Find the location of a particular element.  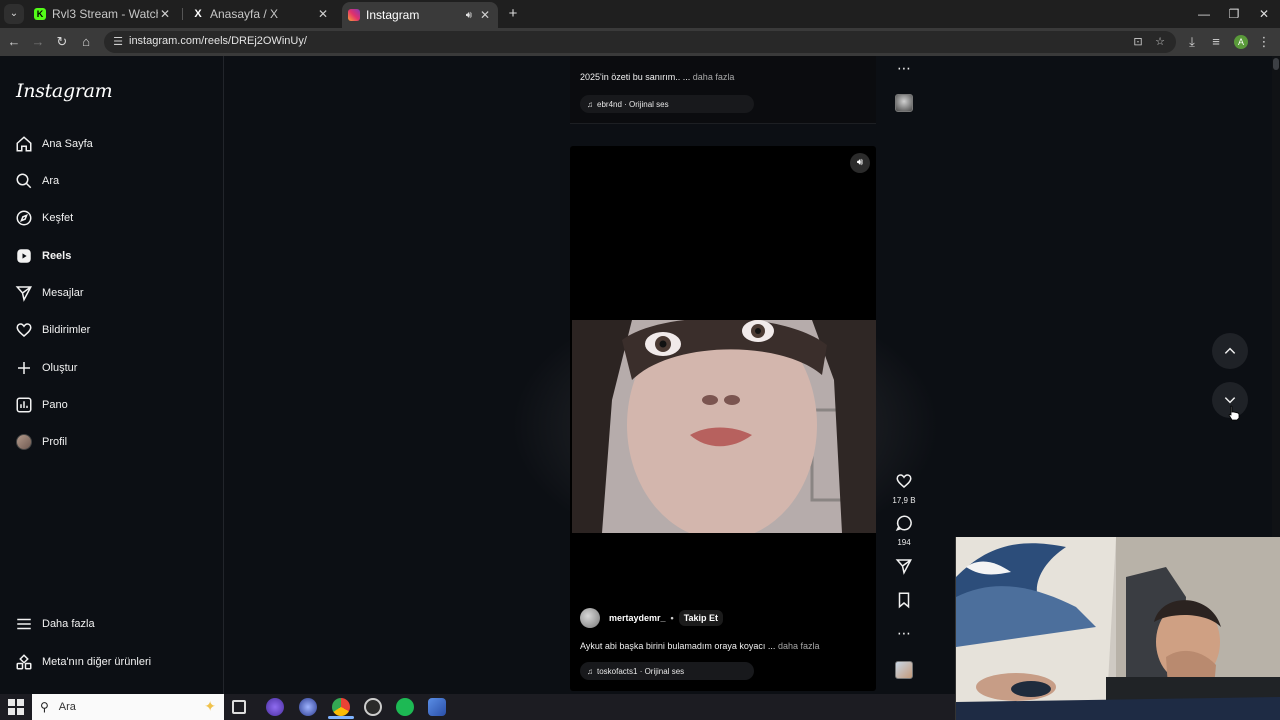

bookmark-star-icon: ☆ is located at coordinates (1160, 42).